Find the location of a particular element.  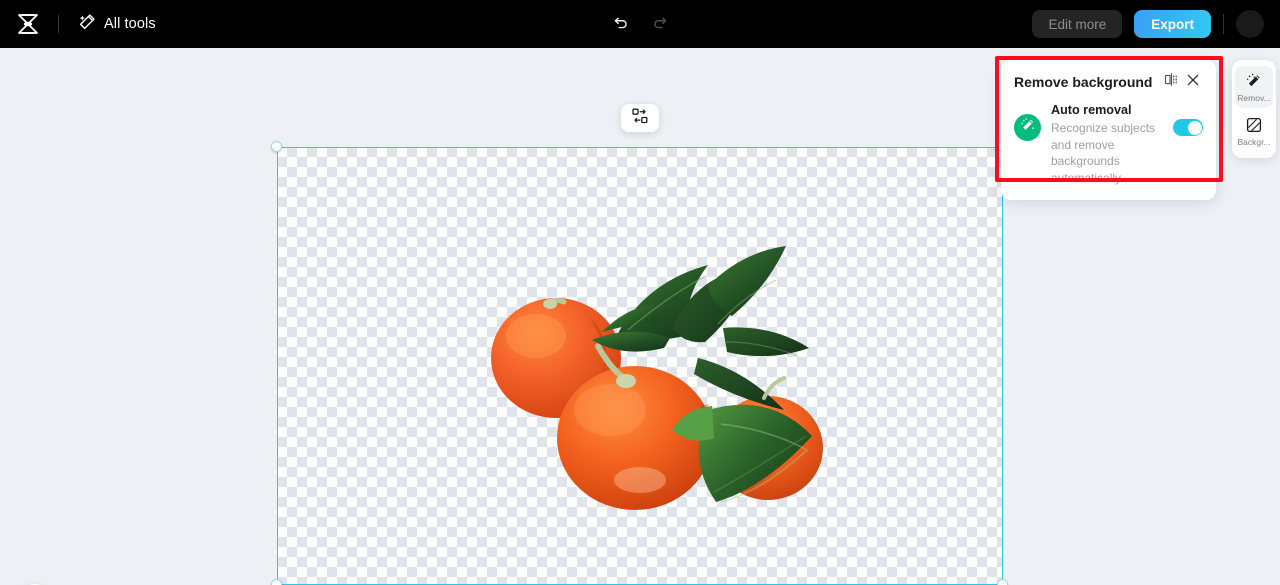

panel-header: Remove background is located at coordinates (1108, 82).